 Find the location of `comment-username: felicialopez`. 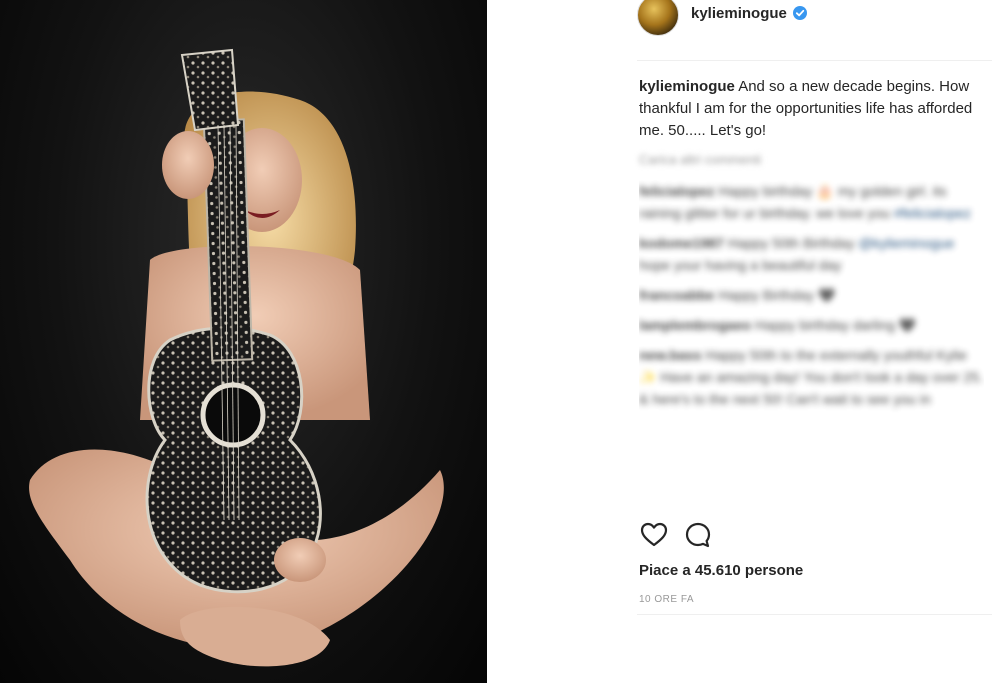

comment-username: felicialopez is located at coordinates (676, 191).